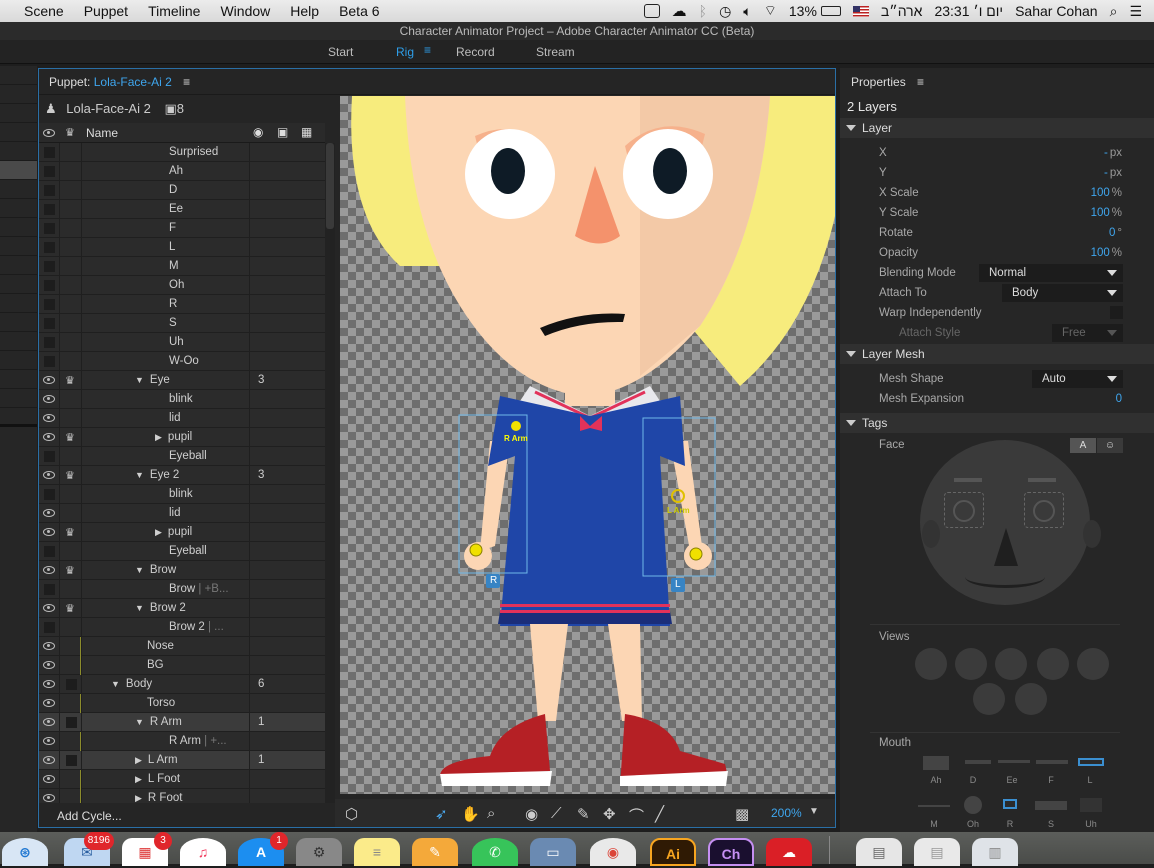  What do you see at coordinates (613, 852) in the screenshot?
I see `chrome-dock-icon: ◉` at bounding box center [613, 852].